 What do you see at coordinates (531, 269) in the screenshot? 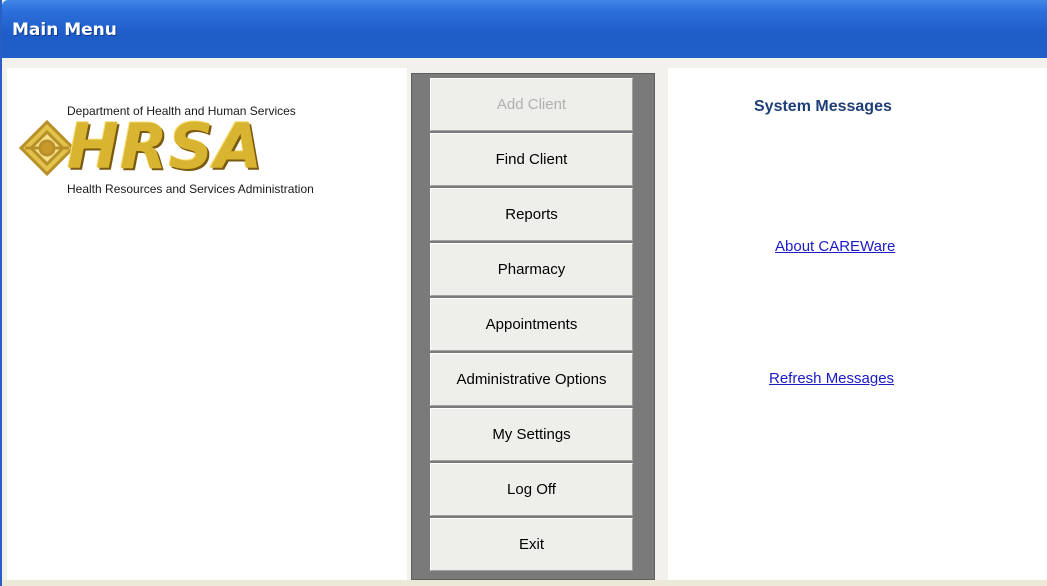
I see `pharmacy-button: Pharmacy` at bounding box center [531, 269].